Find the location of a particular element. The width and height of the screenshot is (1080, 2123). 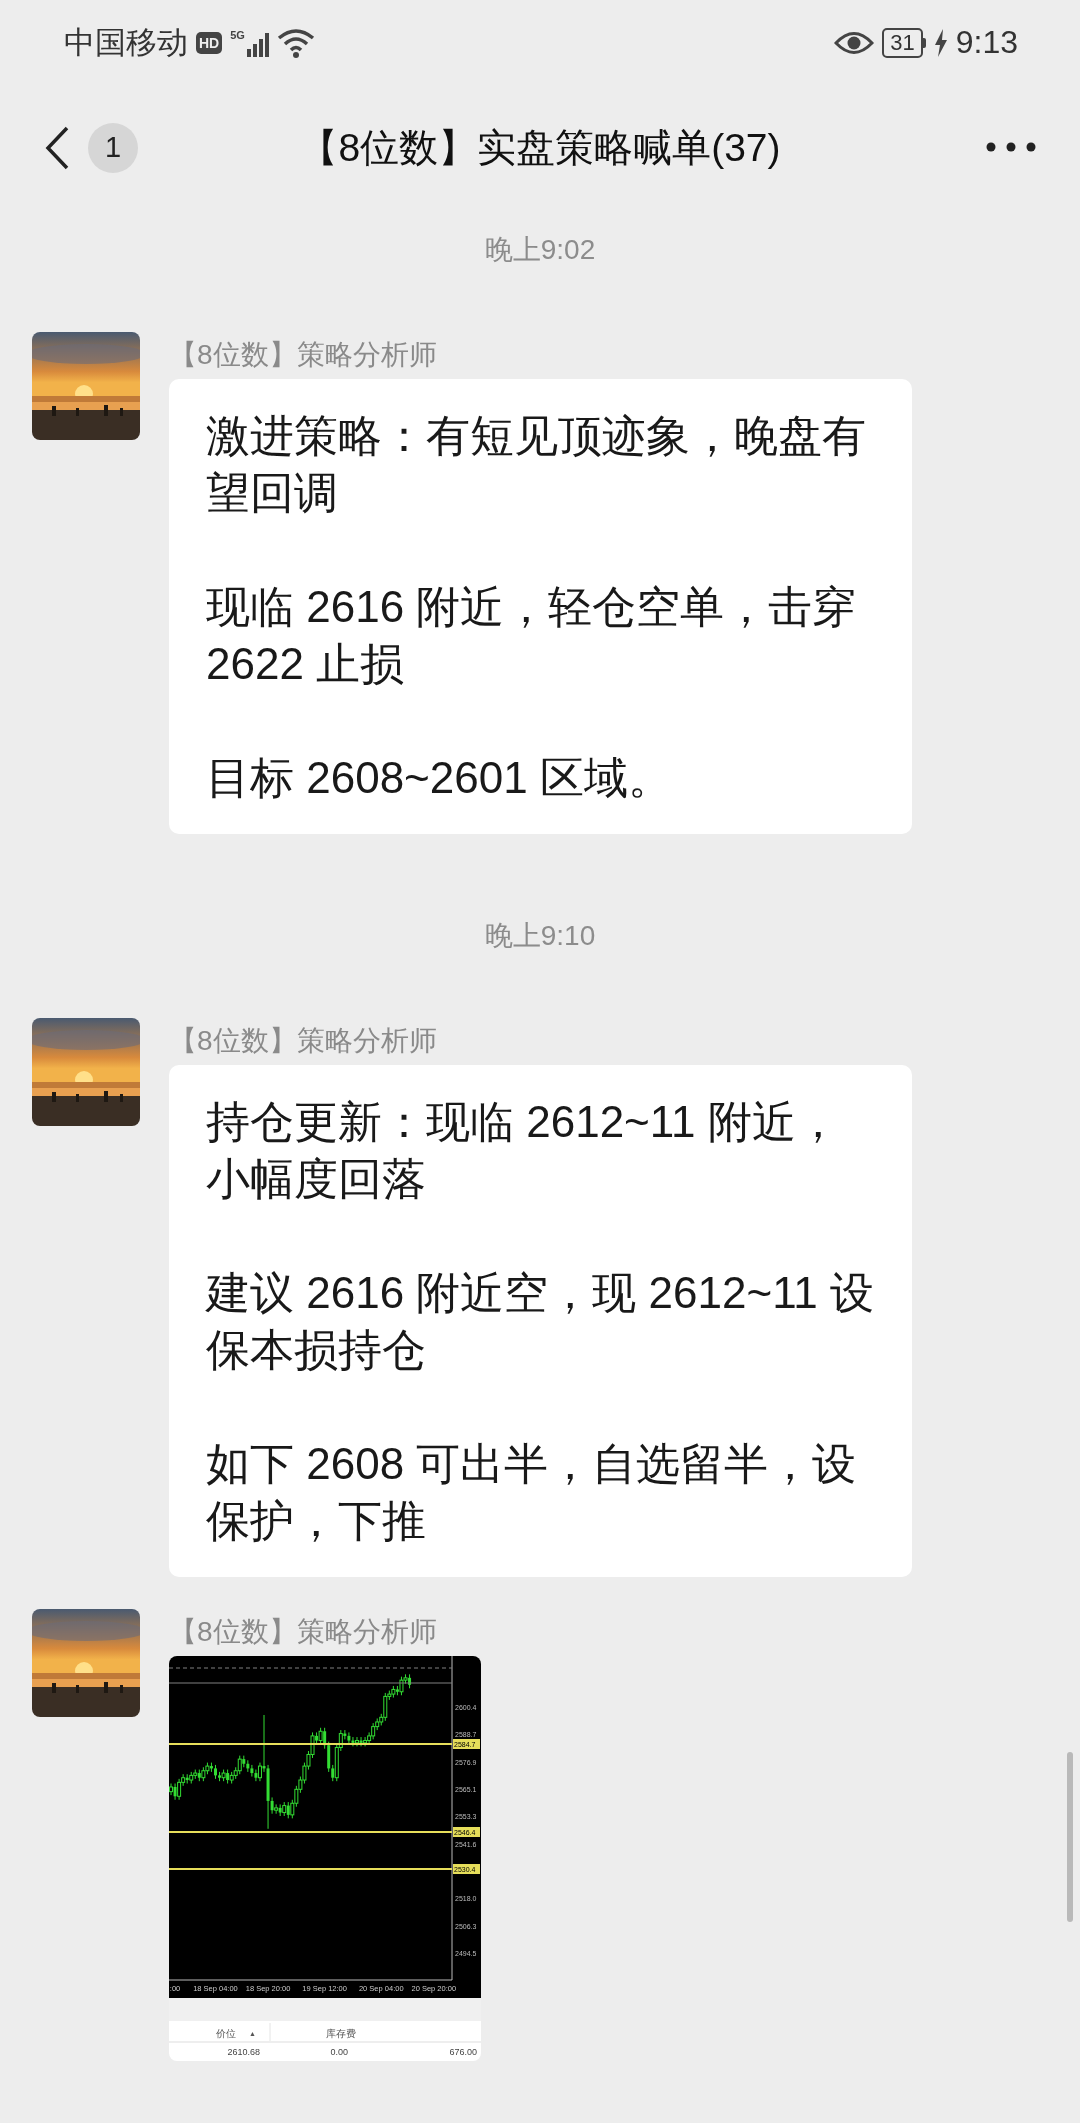

back-icon is located at coordinates (57, 147).